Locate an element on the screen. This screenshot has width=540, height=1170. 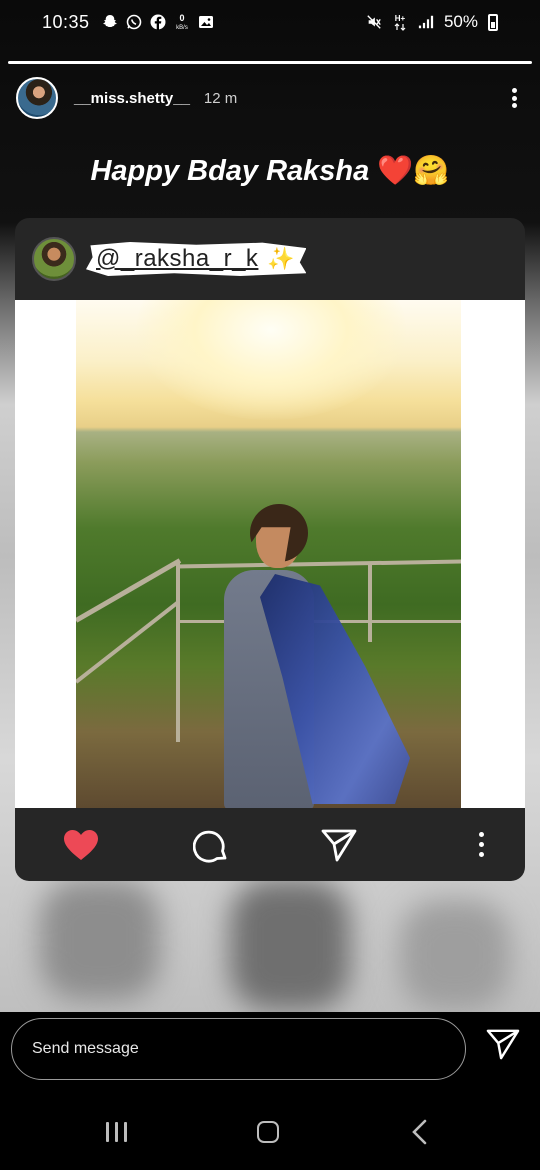
send-message-placeholder: Send message is located at coordinates (85, 1048).